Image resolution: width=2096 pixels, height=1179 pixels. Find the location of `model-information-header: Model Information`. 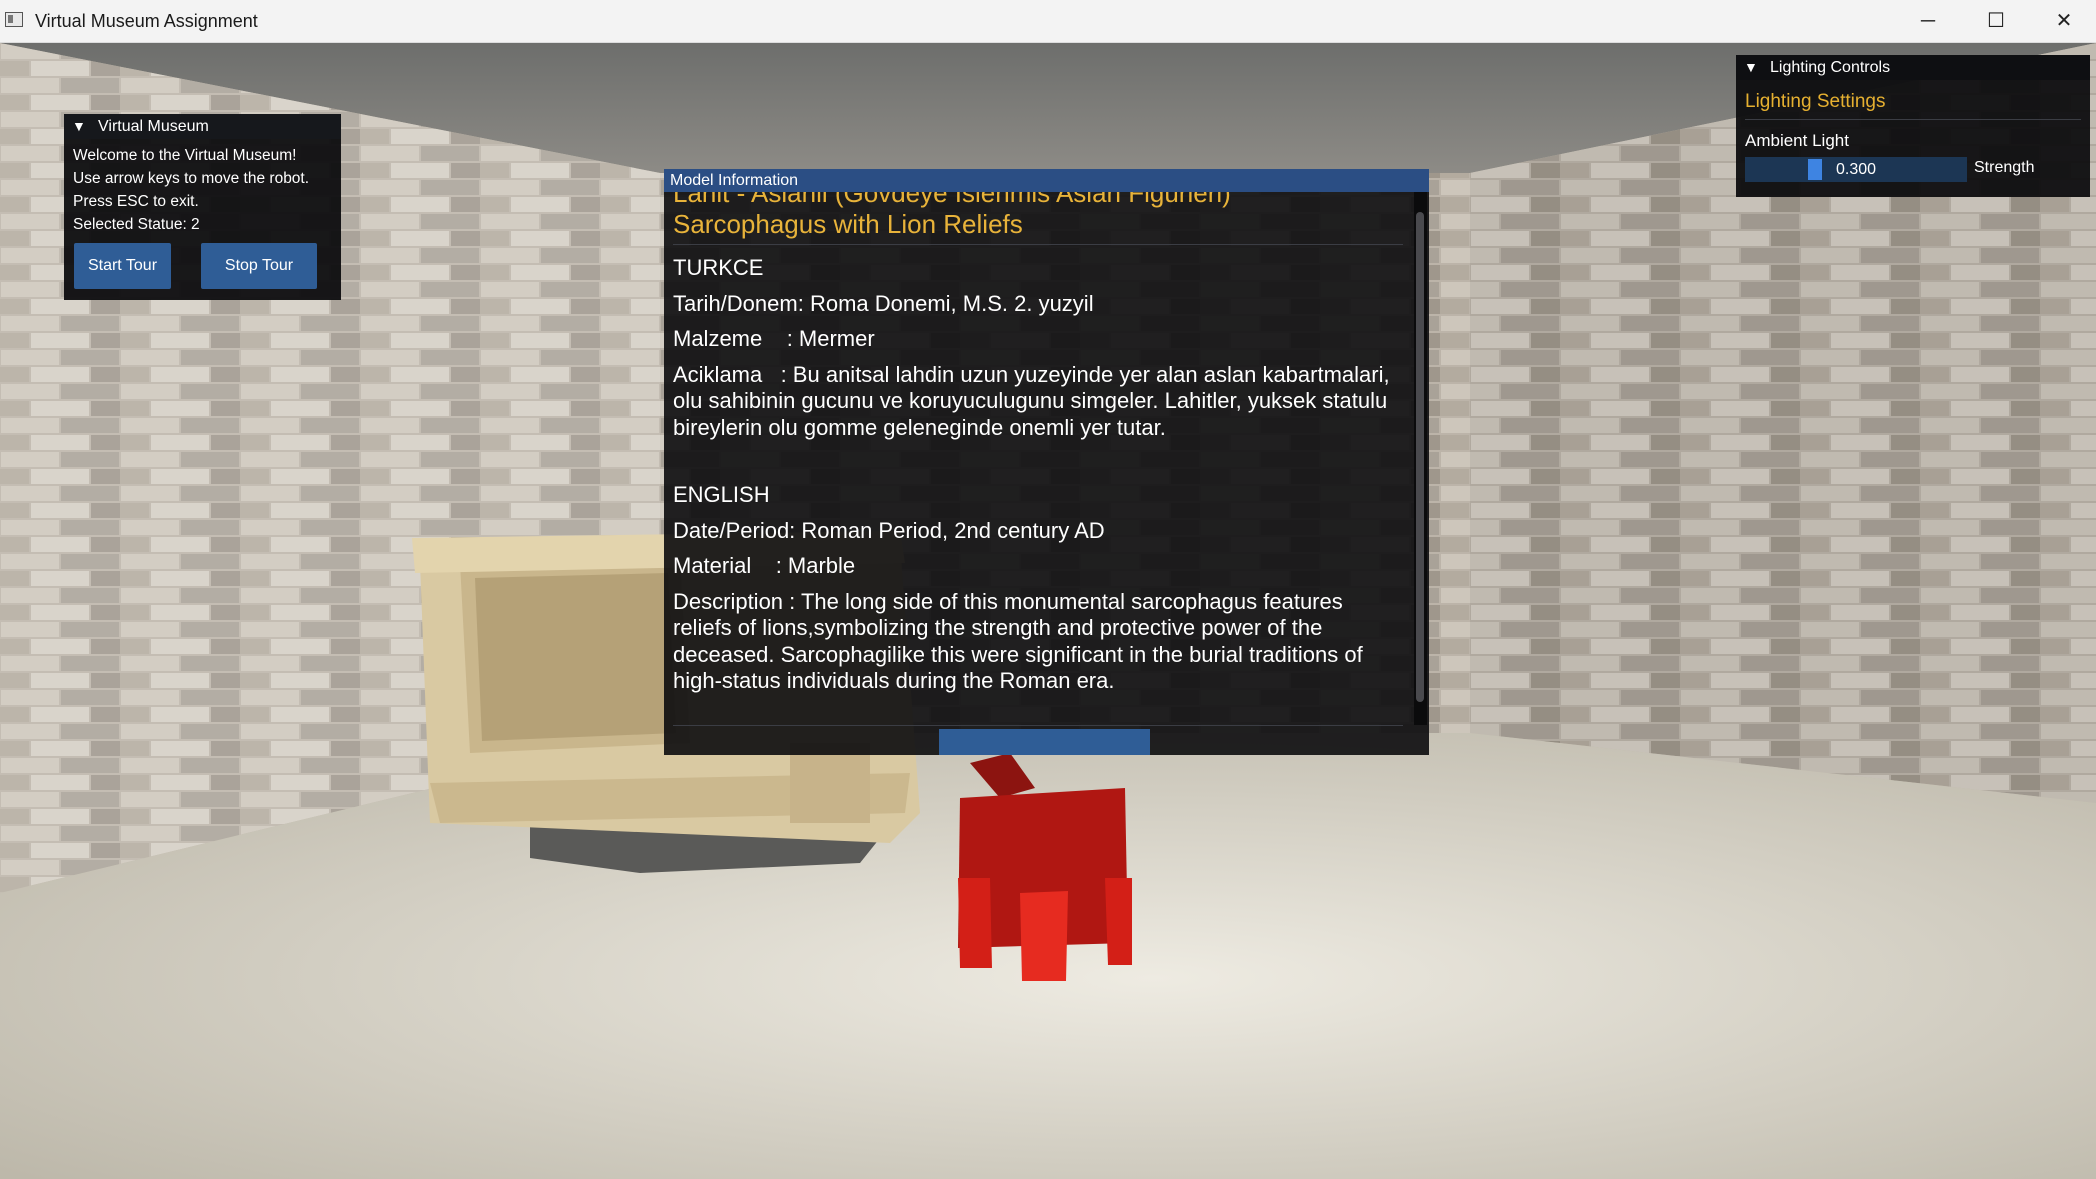

model-information-header: Model Information is located at coordinates (1046, 180).